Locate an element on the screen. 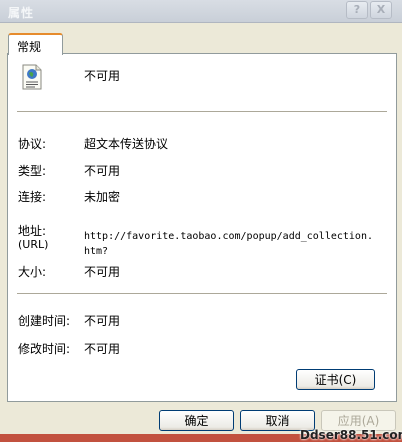 The image size is (402, 442). divider-middle is located at coordinates (202, 294).